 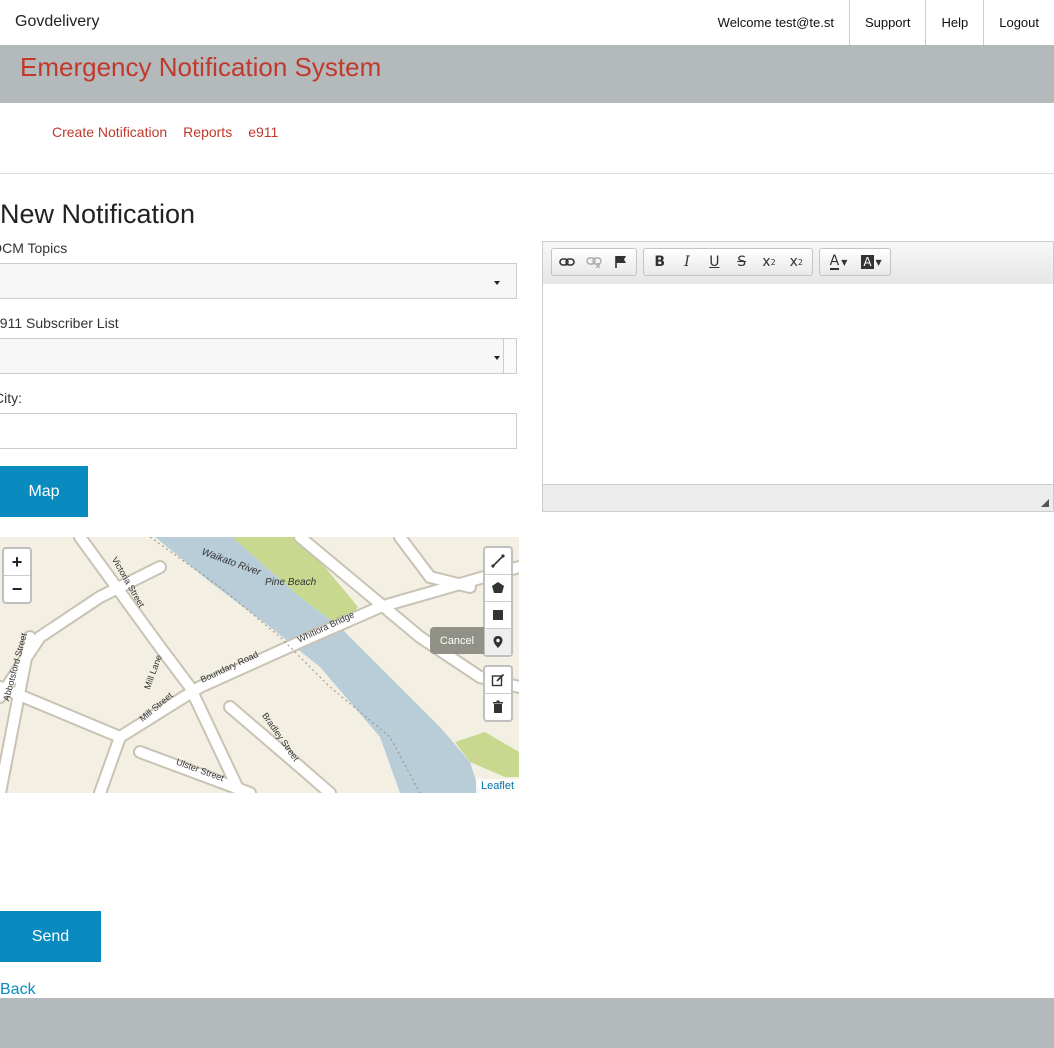 What do you see at coordinates (258, 356) in the screenshot?
I see `subscriber-list-select` at bounding box center [258, 356].